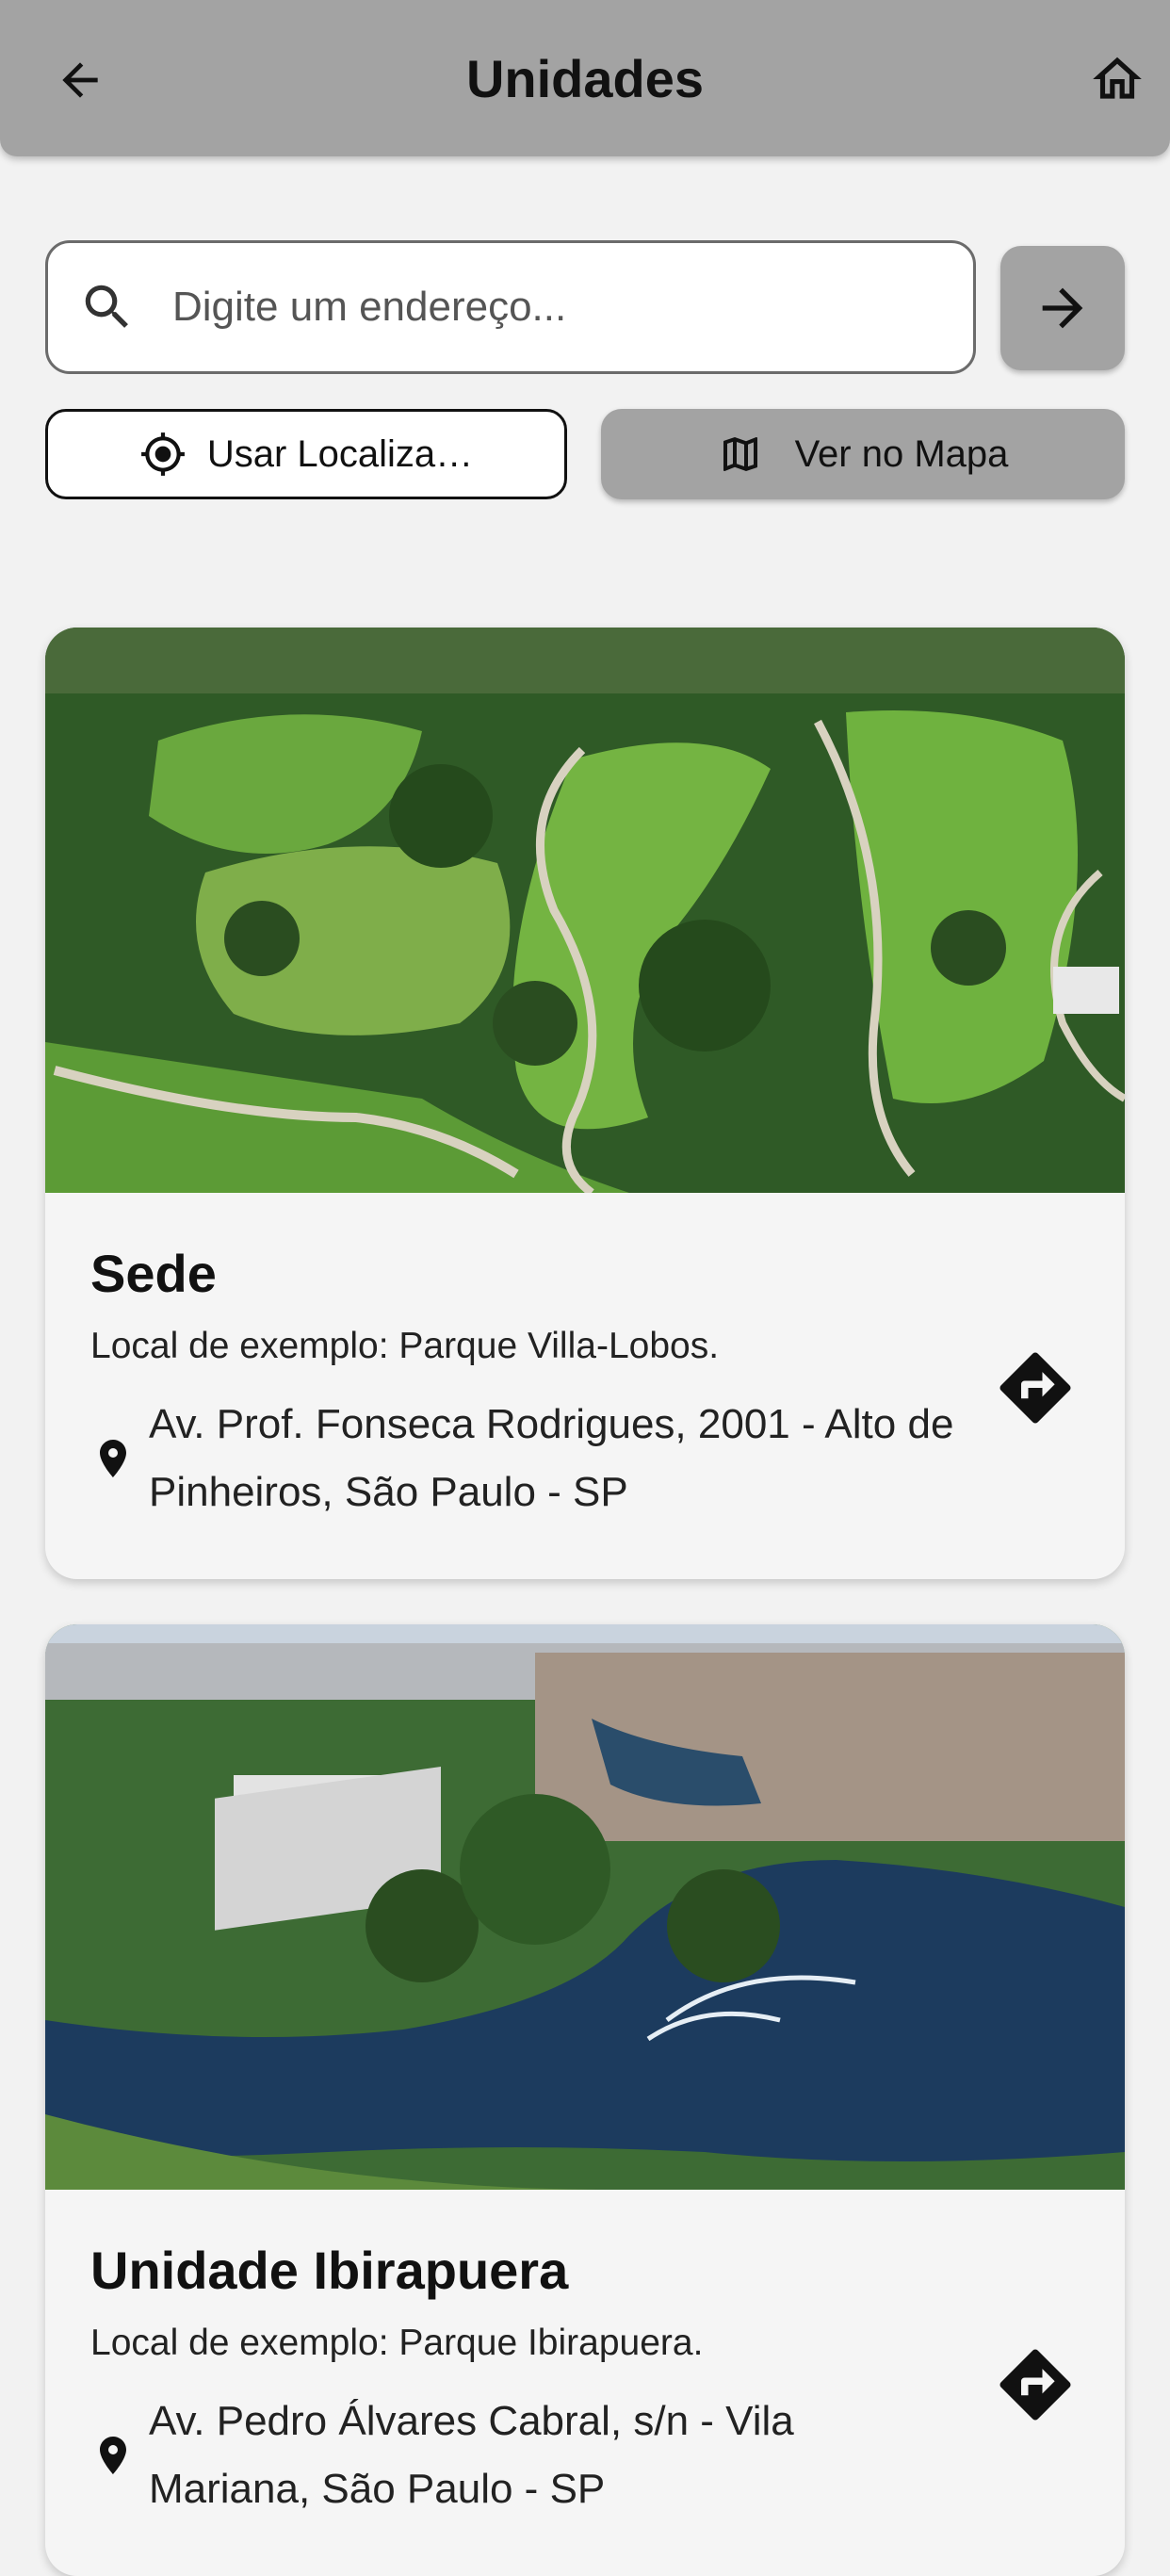 This screenshot has height=2576, width=1170. I want to click on home-icon, so click(1117, 78).